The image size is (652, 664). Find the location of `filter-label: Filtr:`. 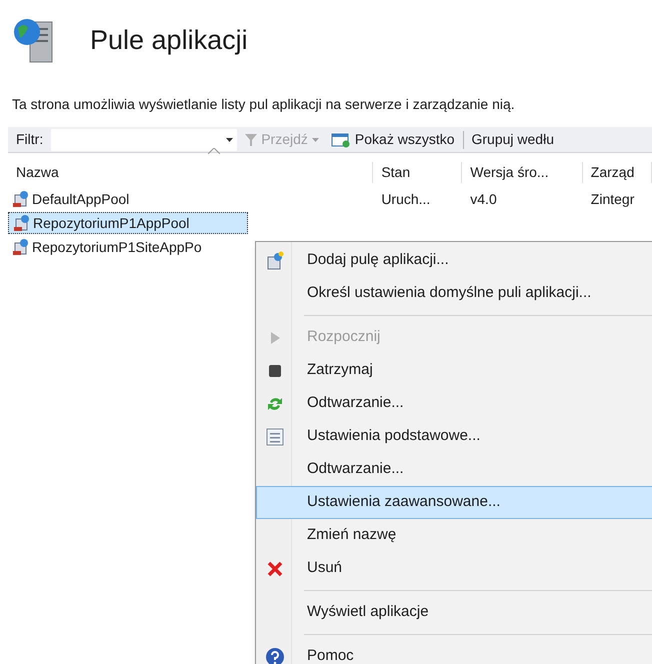

filter-label: Filtr: is located at coordinates (29, 139).